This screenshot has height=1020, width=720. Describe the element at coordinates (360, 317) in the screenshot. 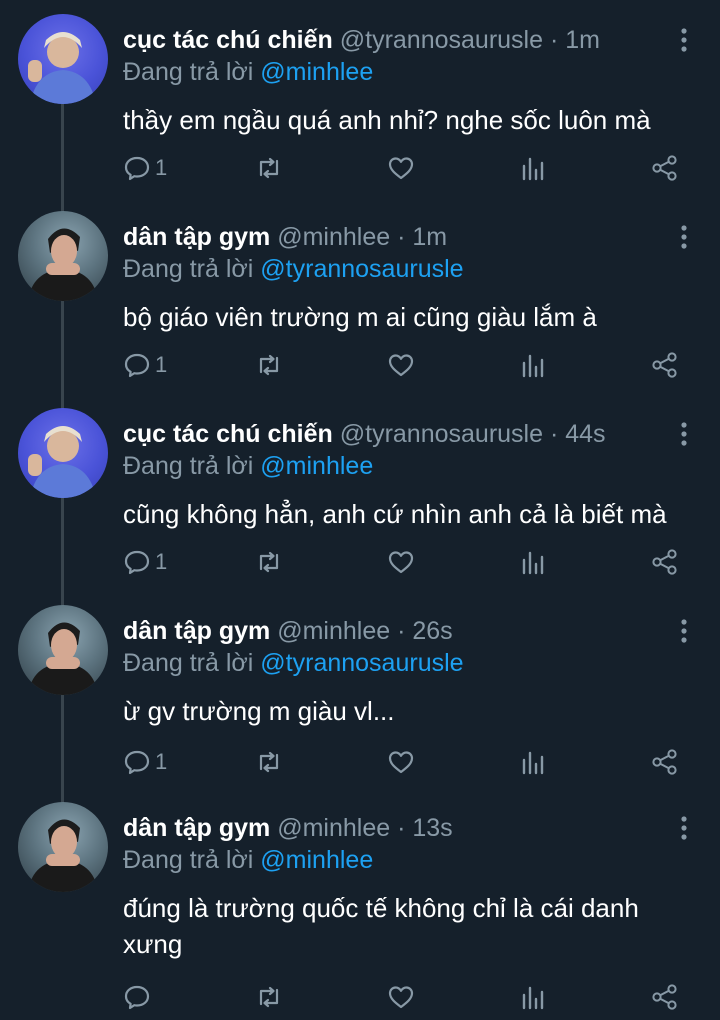

I see `tweet-text: bộ giáo viên trường m ai cũng giàu lắm à` at that location.